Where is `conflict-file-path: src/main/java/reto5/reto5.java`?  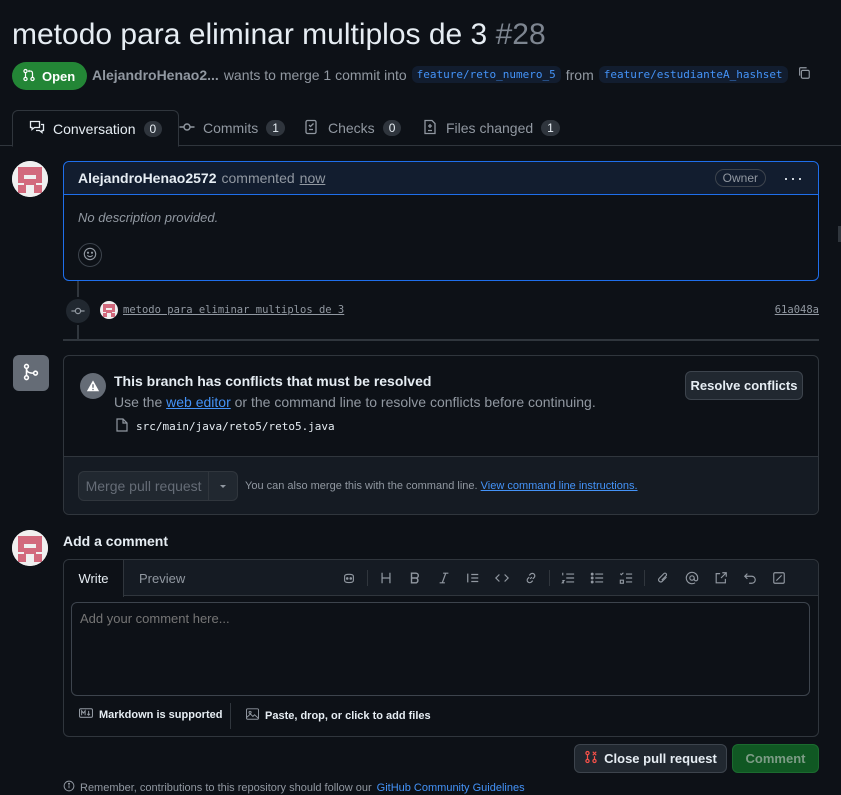 conflict-file-path: src/main/java/reto5/reto5.java is located at coordinates (235, 426).